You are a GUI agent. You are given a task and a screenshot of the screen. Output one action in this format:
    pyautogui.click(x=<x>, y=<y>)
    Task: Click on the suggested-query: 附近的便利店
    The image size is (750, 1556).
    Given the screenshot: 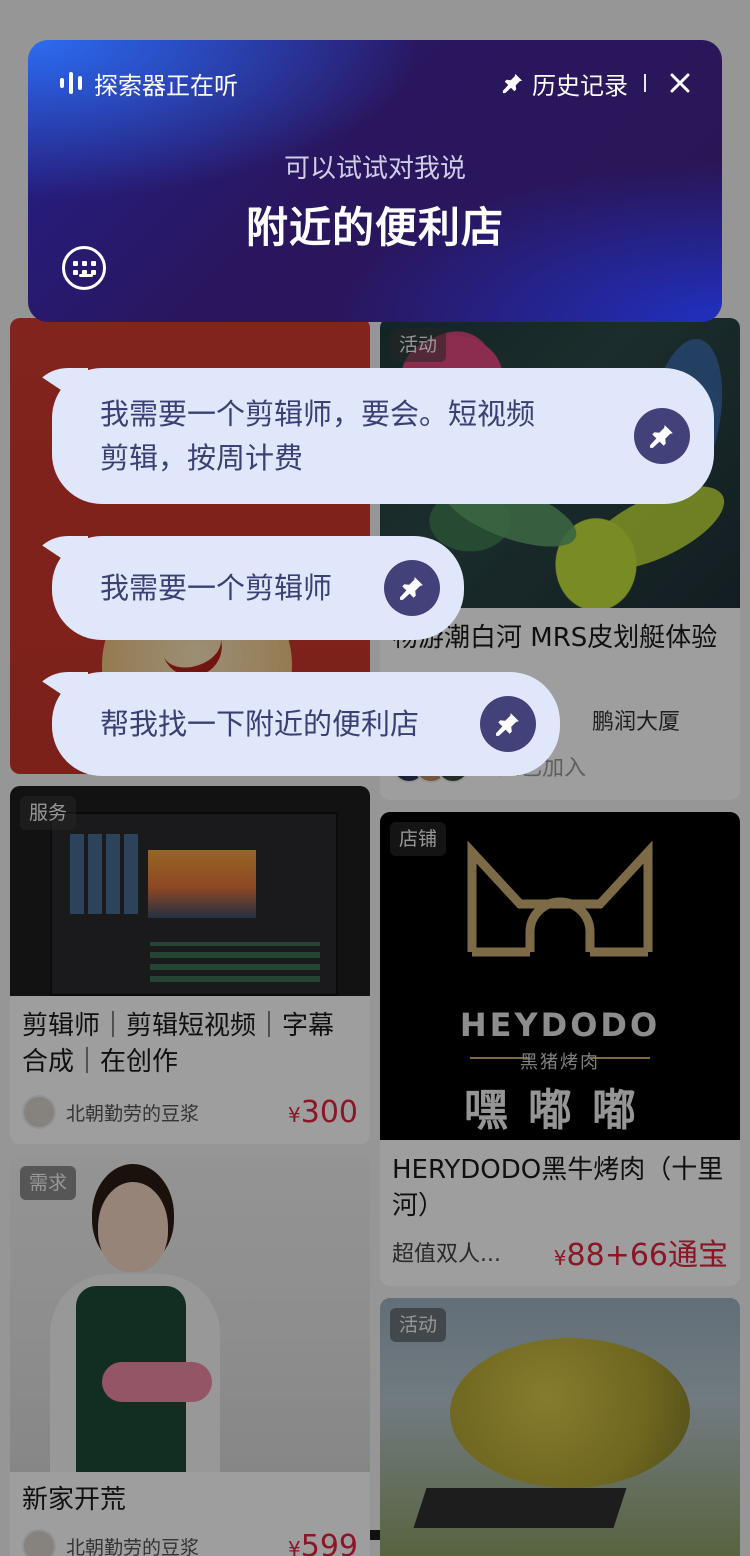 What is the action you would take?
    pyautogui.click(x=375, y=224)
    